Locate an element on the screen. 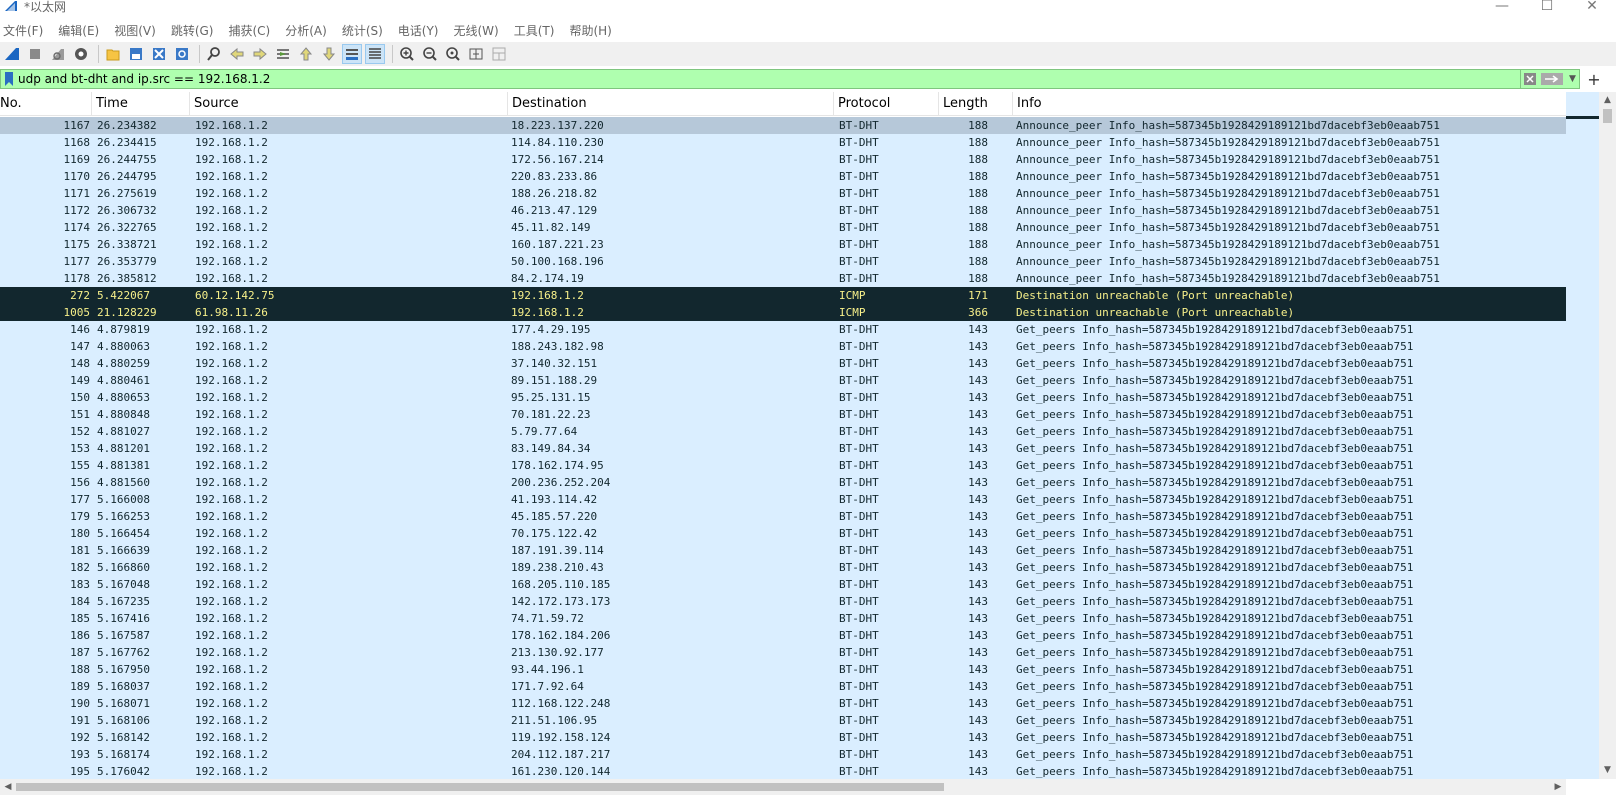  menu-edit: 编辑(E) is located at coordinates (80, 30).